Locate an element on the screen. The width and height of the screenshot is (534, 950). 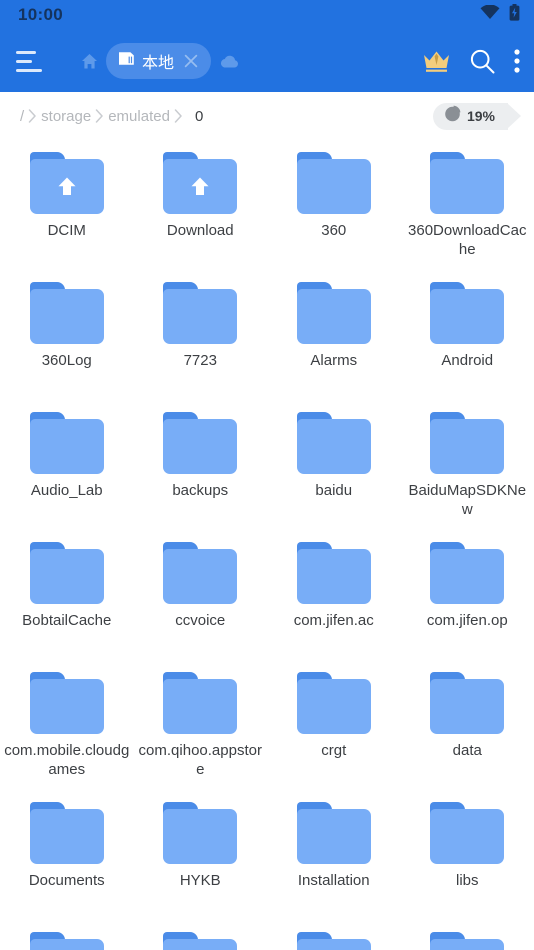
file-grid-item: baidu is located at coordinates (334, 465).